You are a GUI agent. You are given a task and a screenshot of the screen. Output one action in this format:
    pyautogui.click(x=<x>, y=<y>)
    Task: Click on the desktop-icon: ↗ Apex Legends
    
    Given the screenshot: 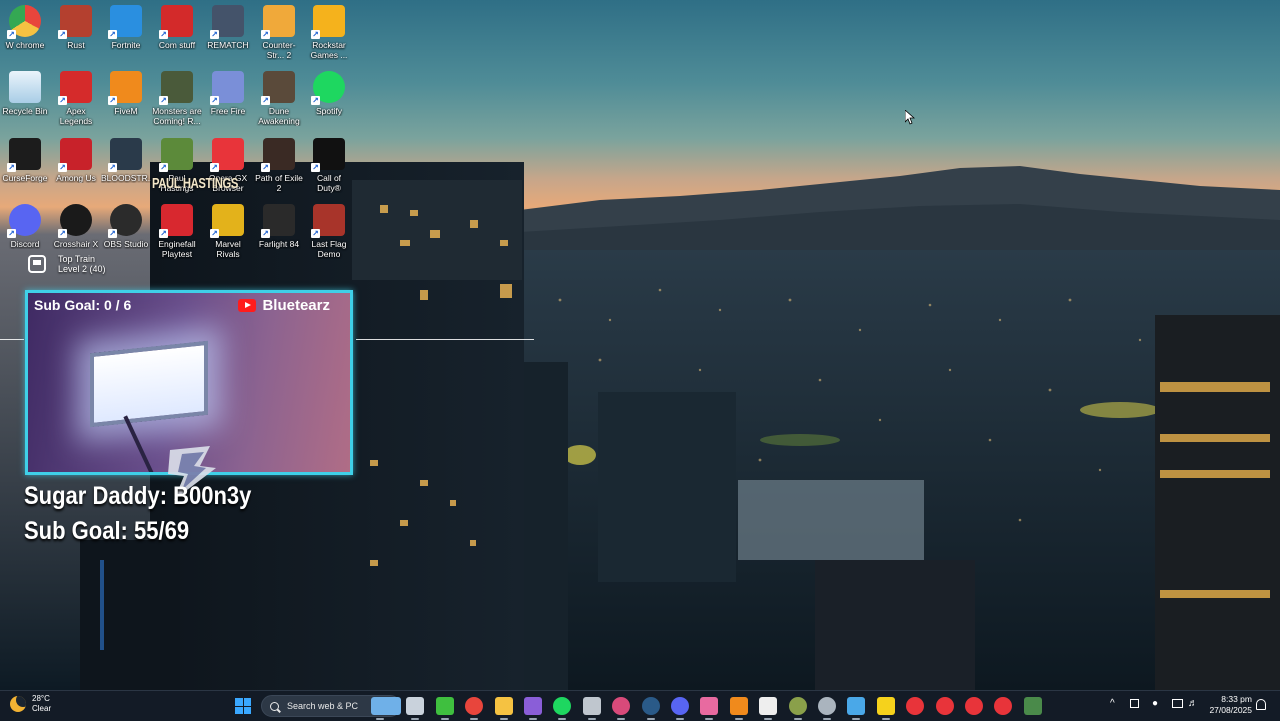 What is the action you would take?
    pyautogui.click(x=76, y=98)
    